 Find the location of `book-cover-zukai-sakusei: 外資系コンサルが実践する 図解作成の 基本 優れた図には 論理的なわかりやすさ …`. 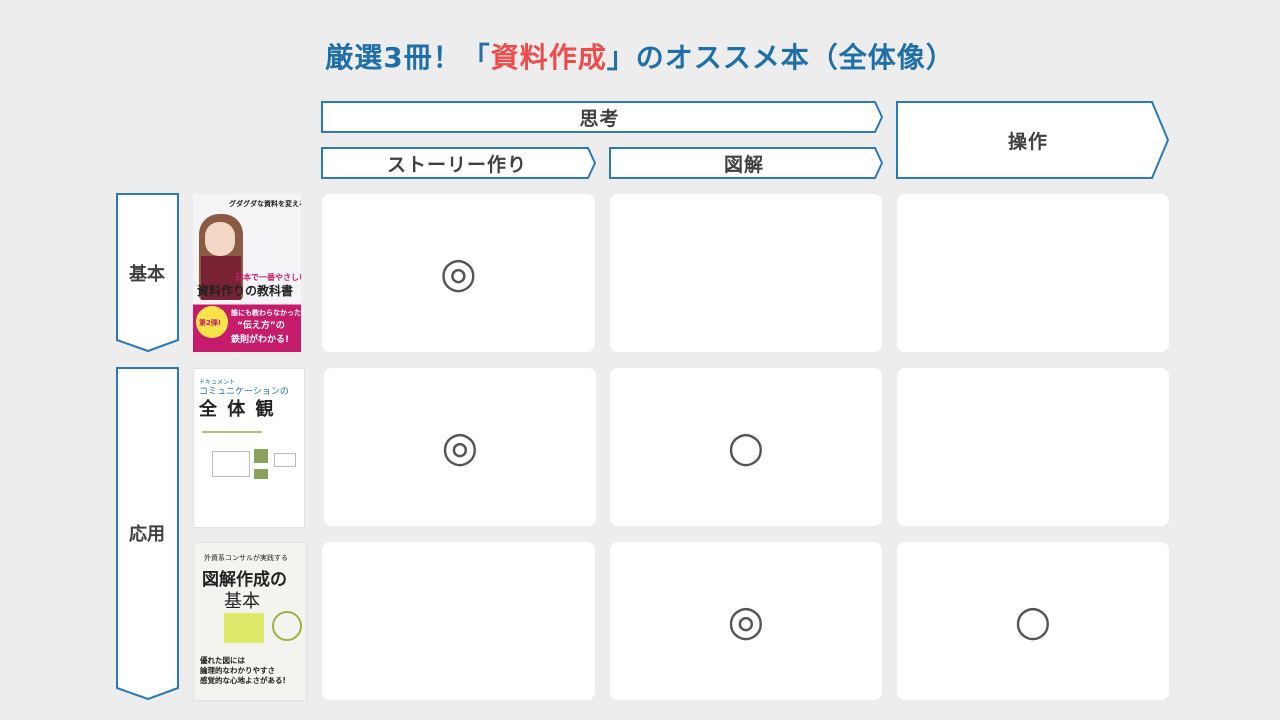

book-cover-zukai-sakusei: 外資系コンサルが実践する 図解作成の 基本 優れた図には 論理的なわかりやすさ … is located at coordinates (250, 621).